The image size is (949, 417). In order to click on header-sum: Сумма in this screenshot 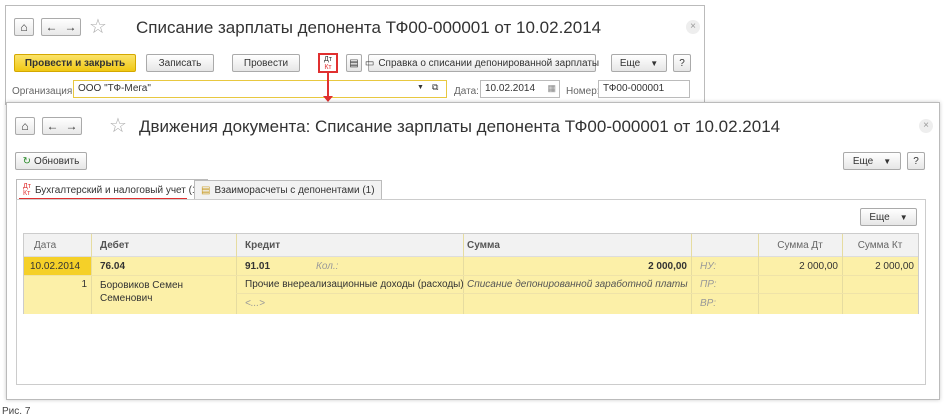, I will do `click(483, 245)`.